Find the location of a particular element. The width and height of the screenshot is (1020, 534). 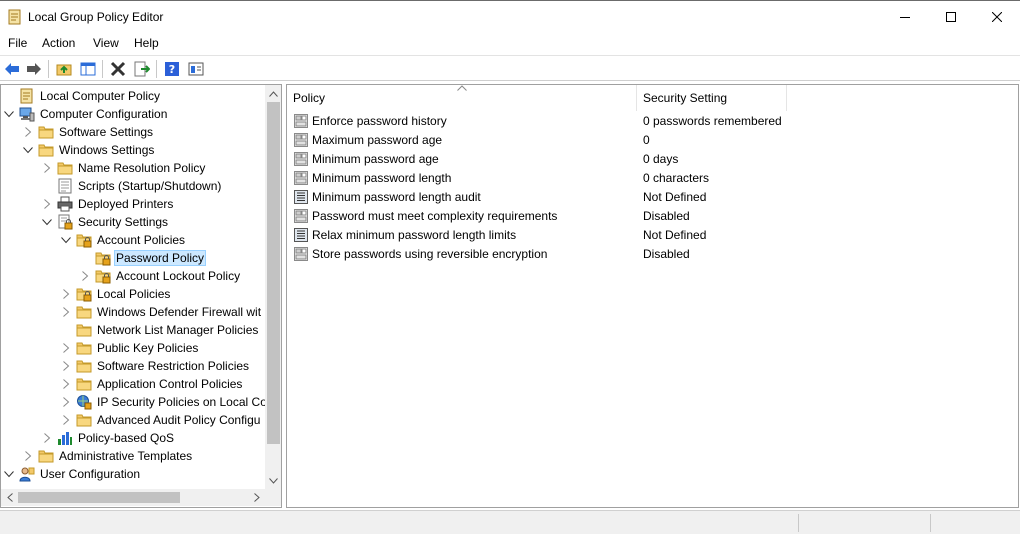

policy-name: Relax minimum password length limits is located at coordinates (414, 234).